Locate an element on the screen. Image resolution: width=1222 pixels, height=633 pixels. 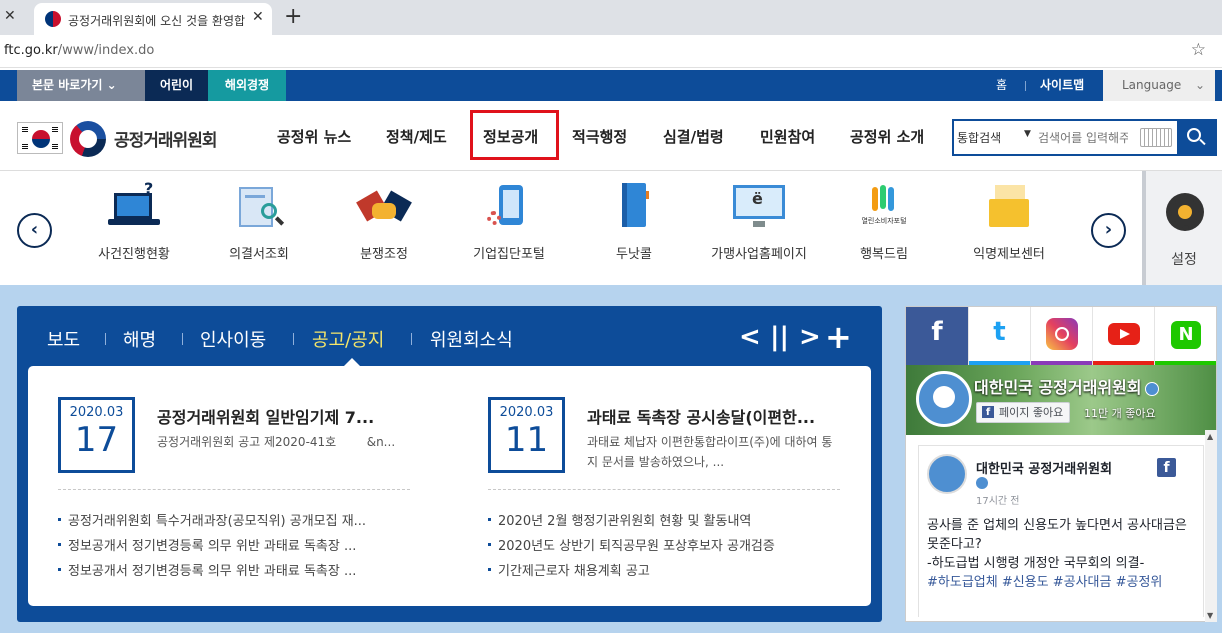
list-item: 2020년 2월 행정기관위원회 현황 및 활동내역 is located at coordinates (631, 522).